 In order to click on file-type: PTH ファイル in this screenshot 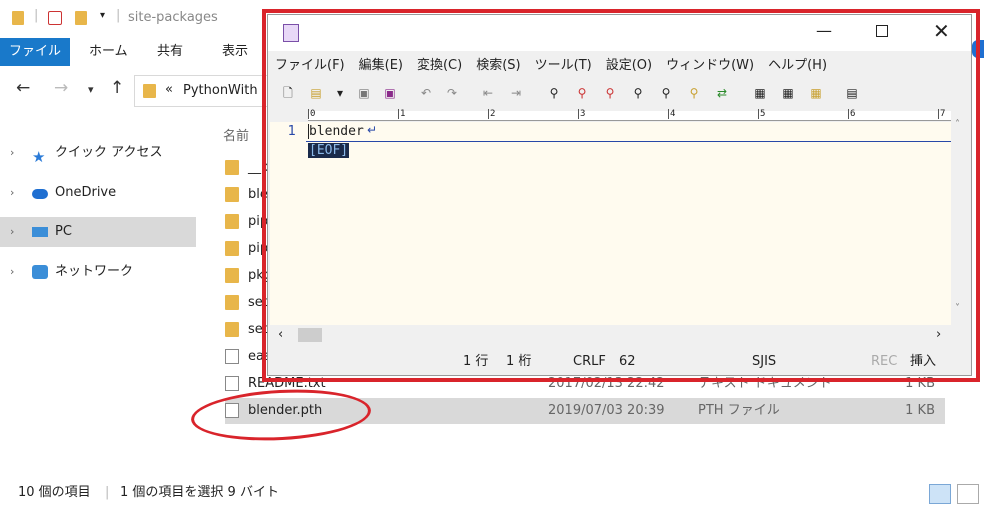, I will do `click(739, 410)`.